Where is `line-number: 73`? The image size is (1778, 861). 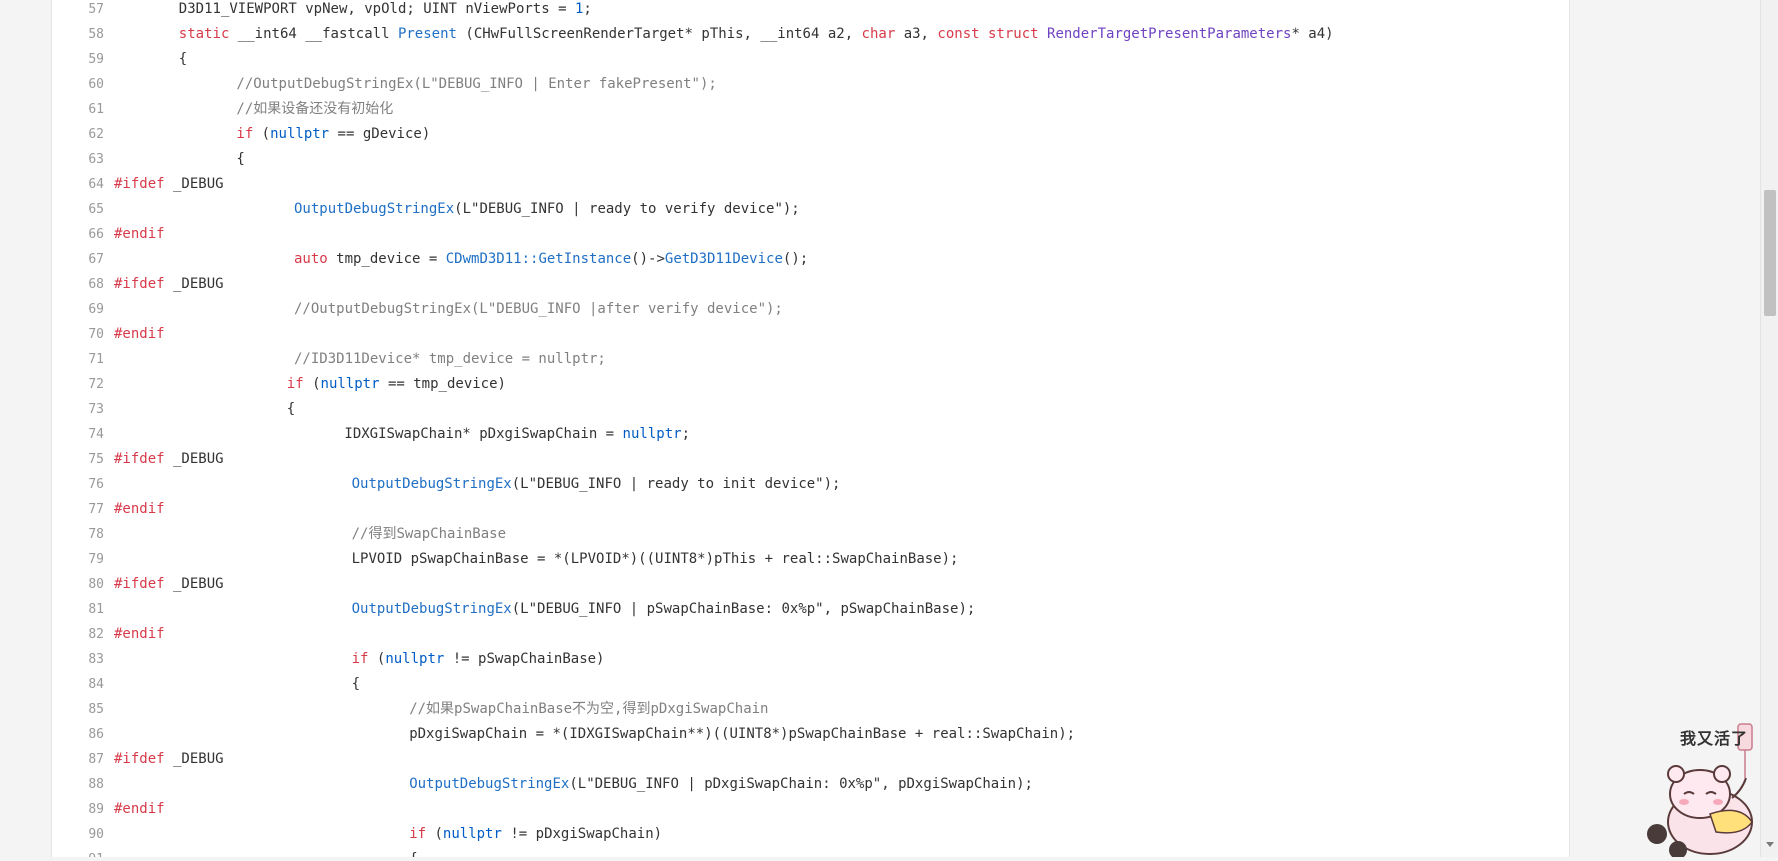
line-number: 73 is located at coordinates (96, 409).